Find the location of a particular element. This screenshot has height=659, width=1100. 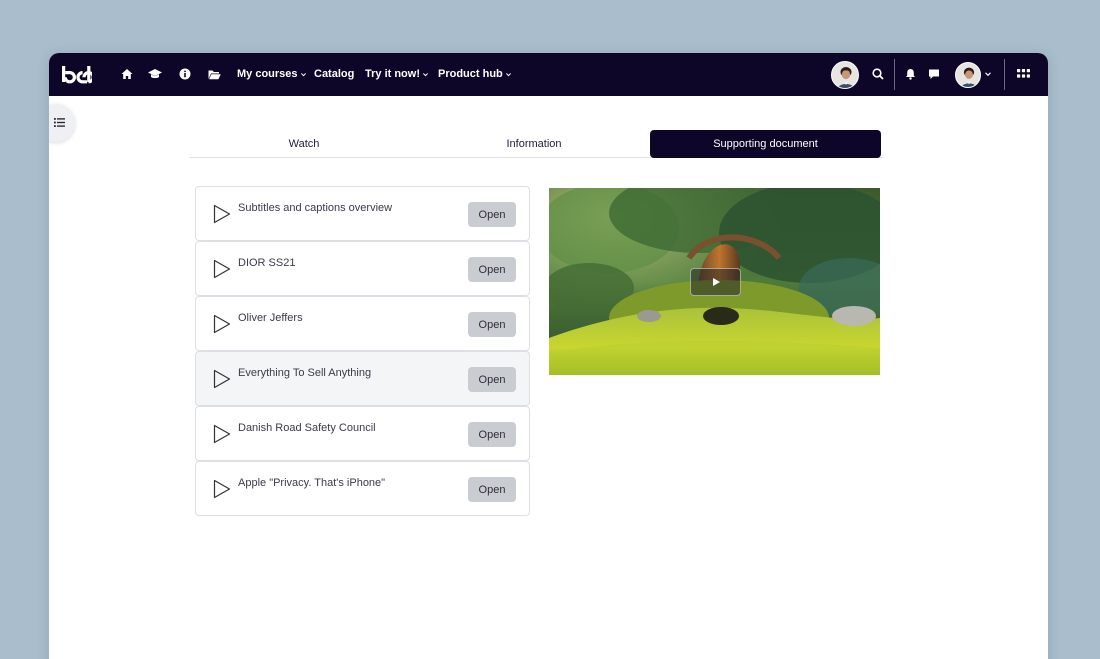

video-list-item: DIOR SS21 Open is located at coordinates (362, 268).